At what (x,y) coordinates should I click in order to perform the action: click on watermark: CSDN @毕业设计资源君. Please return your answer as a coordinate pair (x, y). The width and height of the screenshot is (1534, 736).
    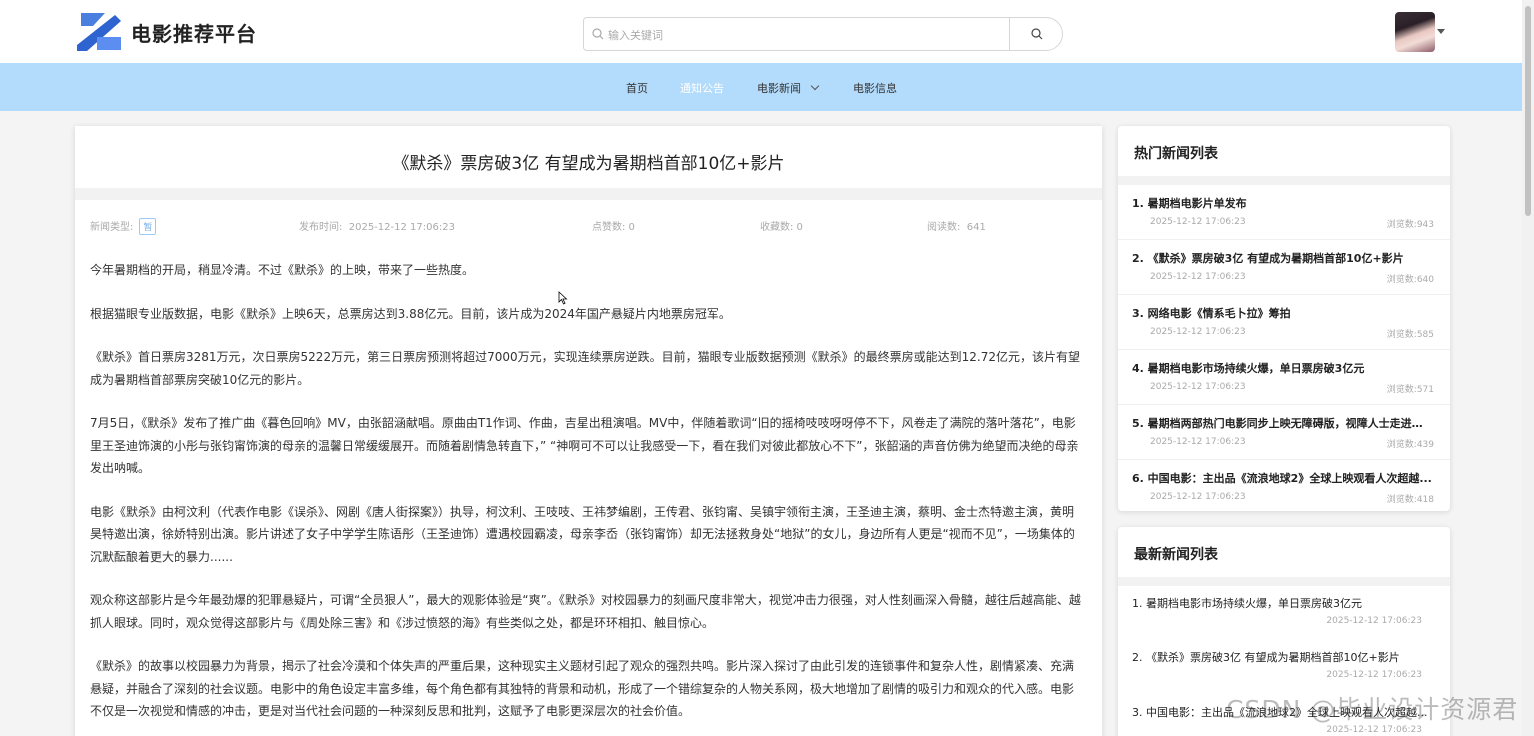
    Looking at the image, I should click on (1372, 709).